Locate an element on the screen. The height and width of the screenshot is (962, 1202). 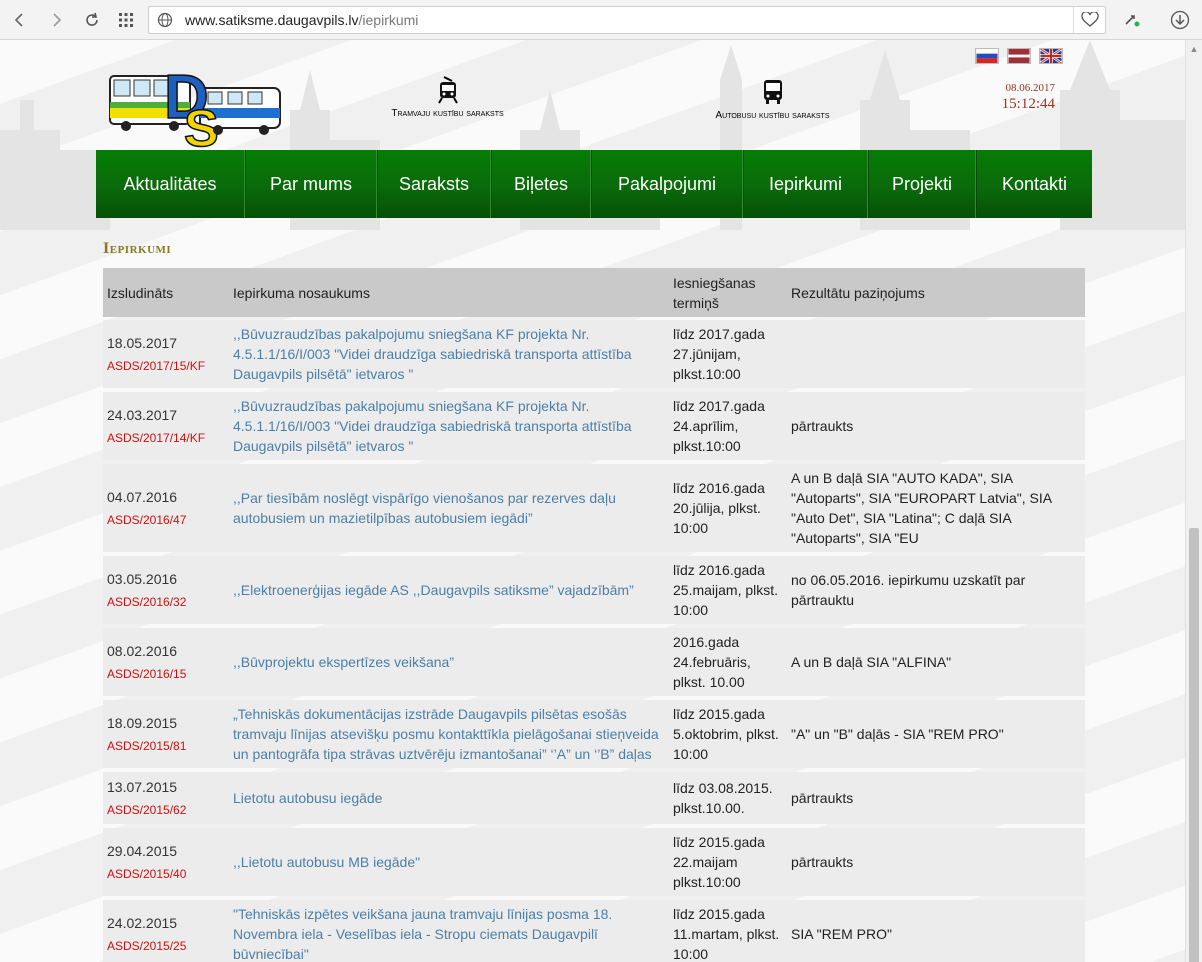
row-deadline: līdz 2017.gada 24.aprīlim, plkst.10:00 is located at coordinates (719, 426).